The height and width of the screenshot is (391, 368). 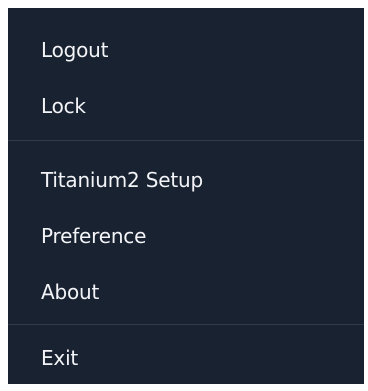 I want to click on menu-item-label: Exit, so click(x=60, y=358).